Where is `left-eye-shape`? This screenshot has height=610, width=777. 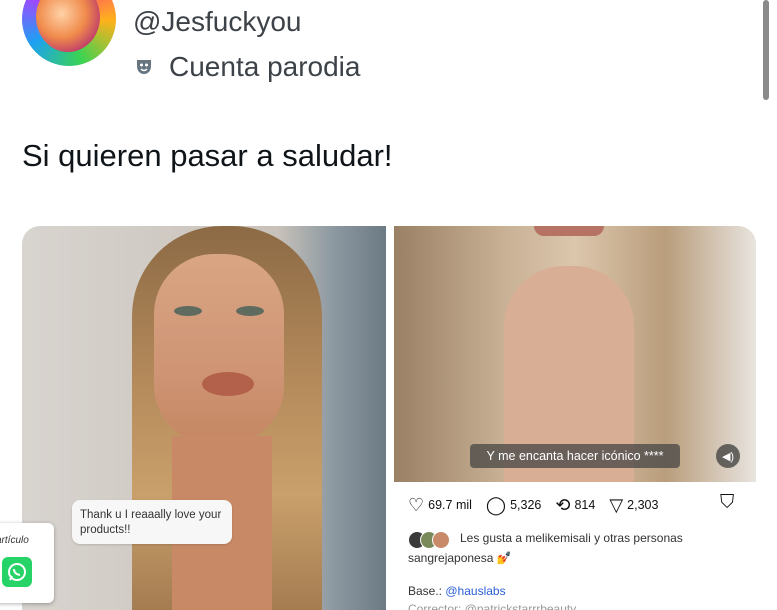
left-eye-shape is located at coordinates (188, 311).